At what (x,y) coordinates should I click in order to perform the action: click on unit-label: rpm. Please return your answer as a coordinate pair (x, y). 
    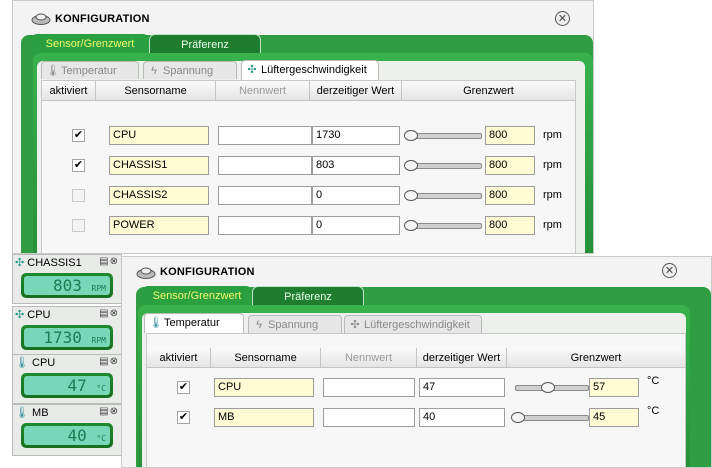
    Looking at the image, I should click on (552, 225).